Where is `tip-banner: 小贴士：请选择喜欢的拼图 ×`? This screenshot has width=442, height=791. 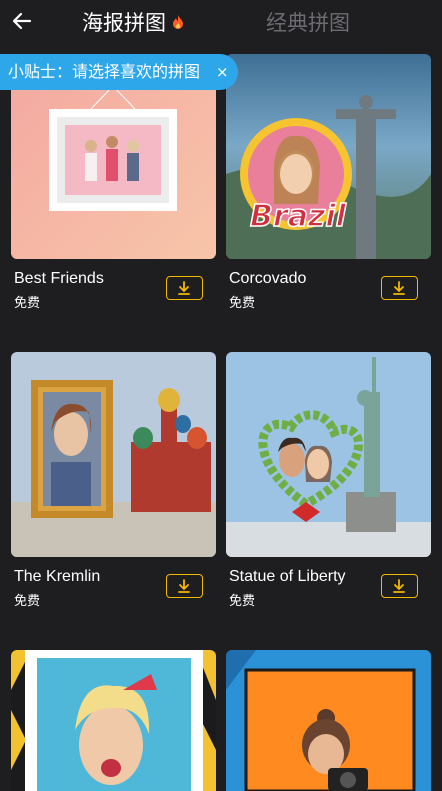
tip-banner: 小贴士：请选择喜欢的拼图 × is located at coordinates (119, 72).